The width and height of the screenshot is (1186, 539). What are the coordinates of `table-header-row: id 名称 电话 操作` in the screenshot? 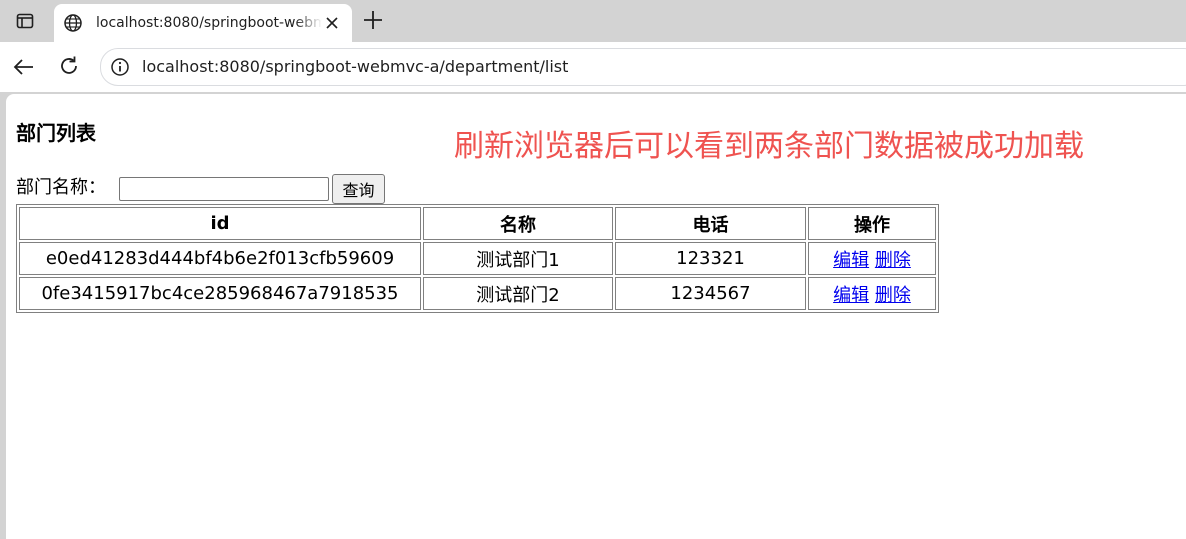 It's located at (477, 223).